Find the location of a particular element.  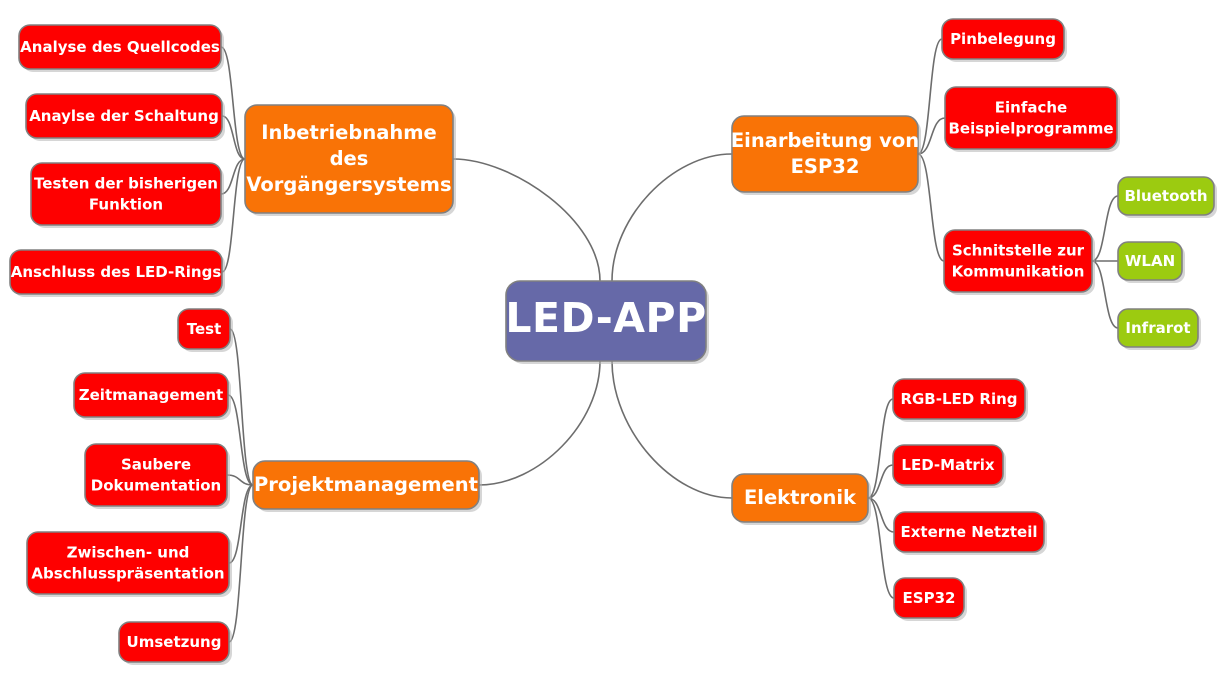

leaf-node-externe-netzteil: Externe Netzteil is located at coordinates (970, 533).